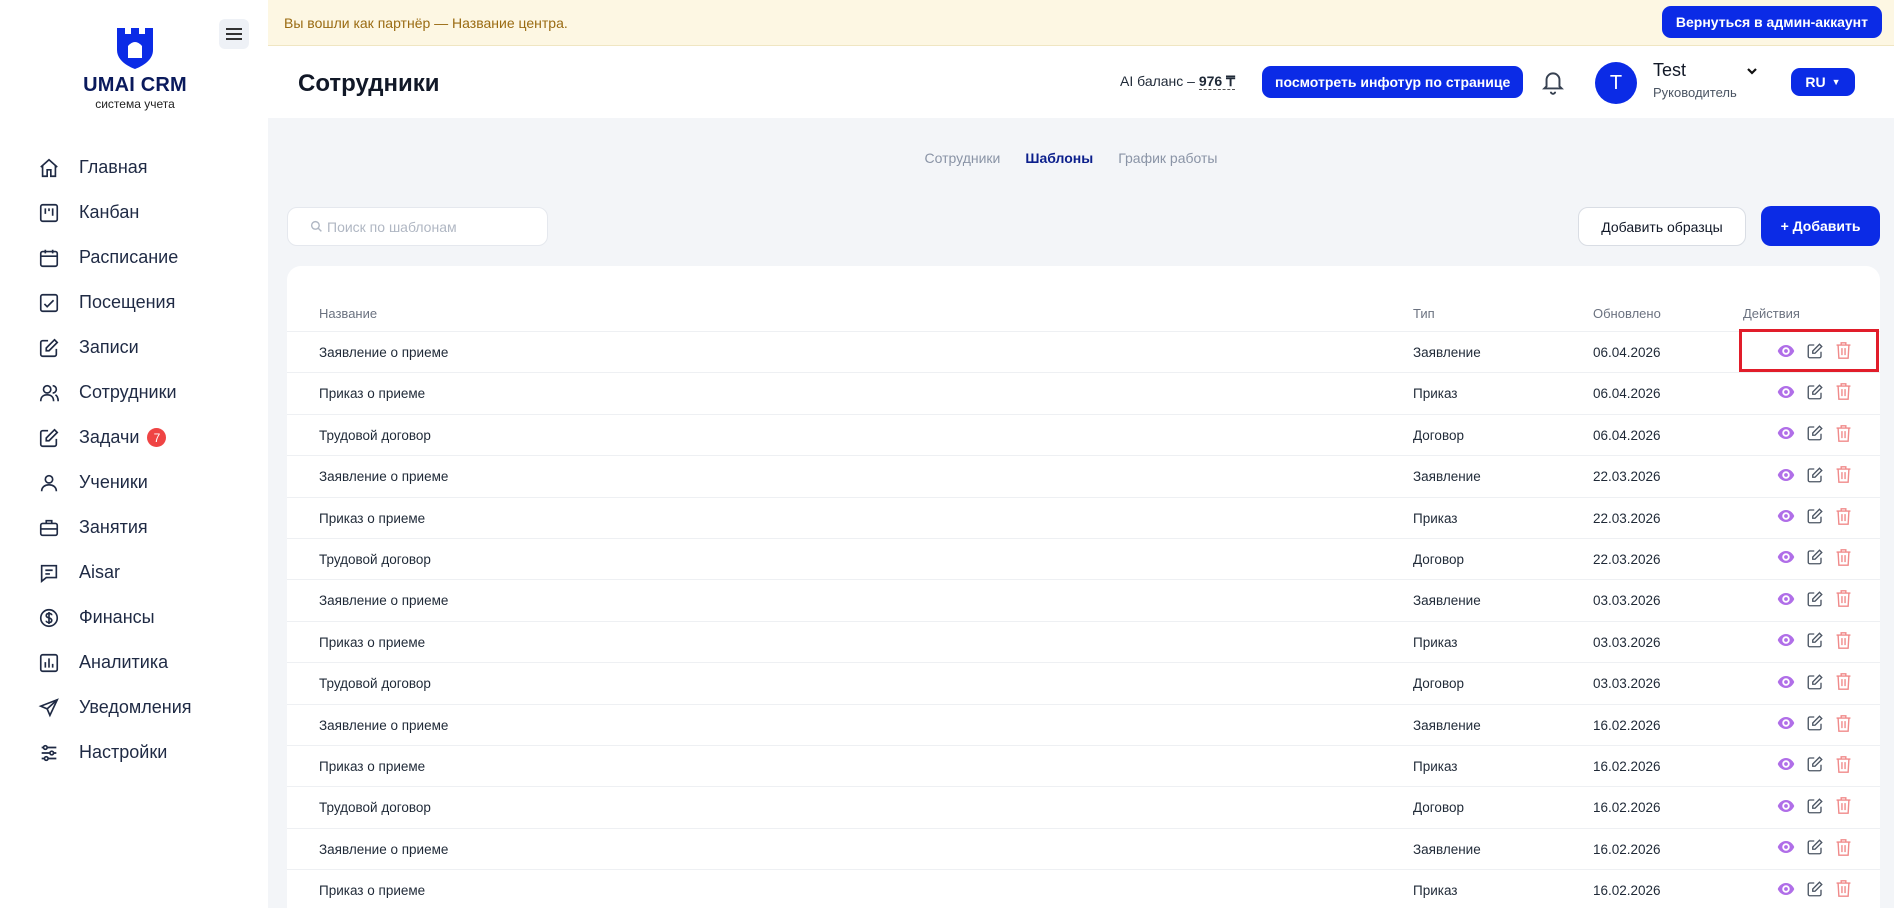 This screenshot has height=908, width=1894. I want to click on sidebar-item-lessons: Занятия, so click(146, 527).